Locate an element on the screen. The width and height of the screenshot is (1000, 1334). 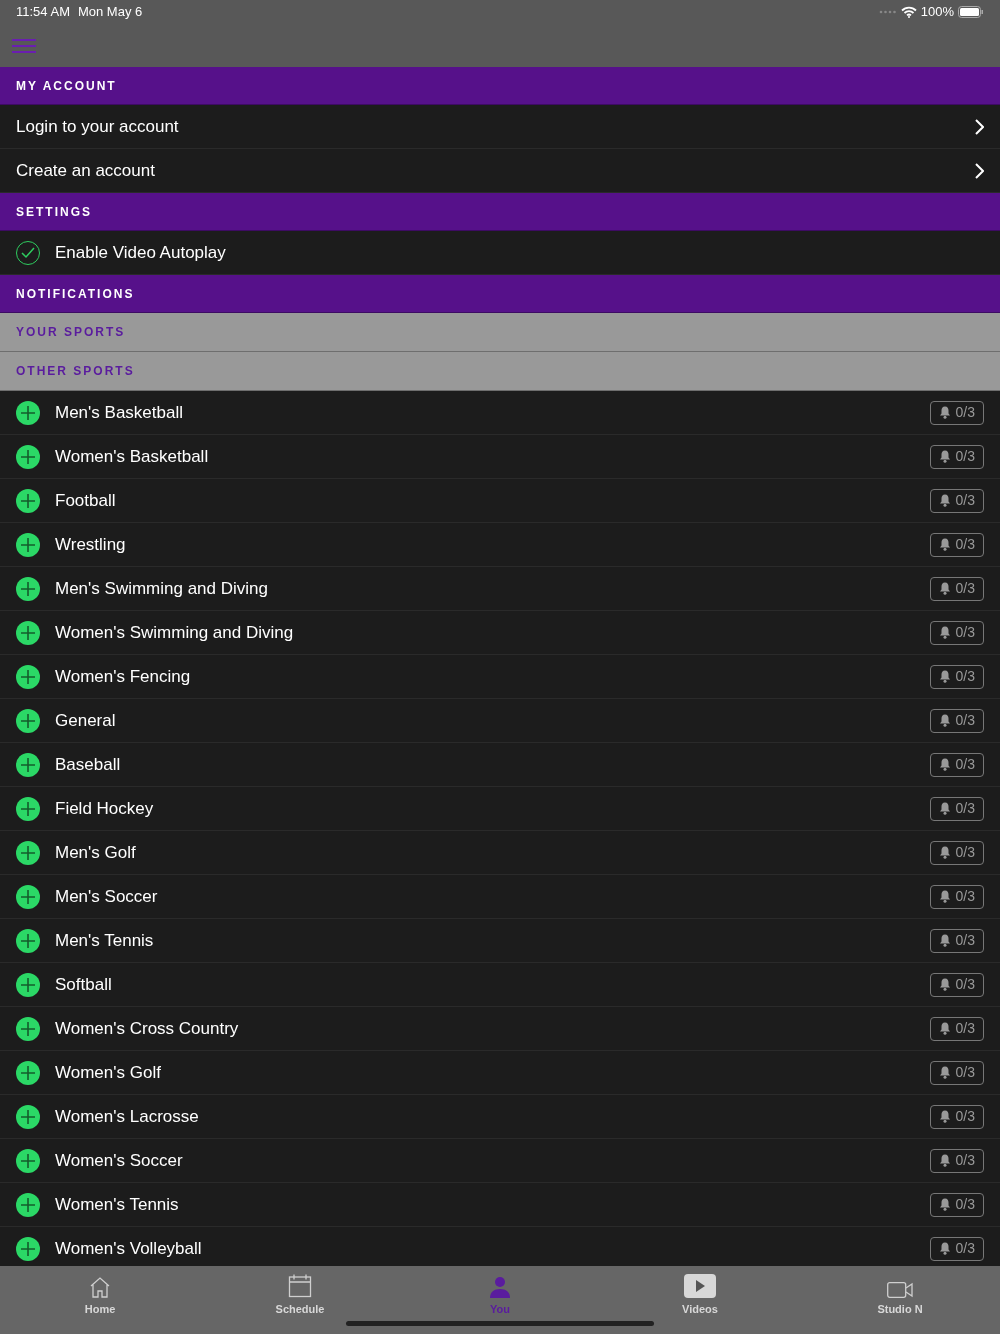
wifi-icon is located at coordinates (908, 12).